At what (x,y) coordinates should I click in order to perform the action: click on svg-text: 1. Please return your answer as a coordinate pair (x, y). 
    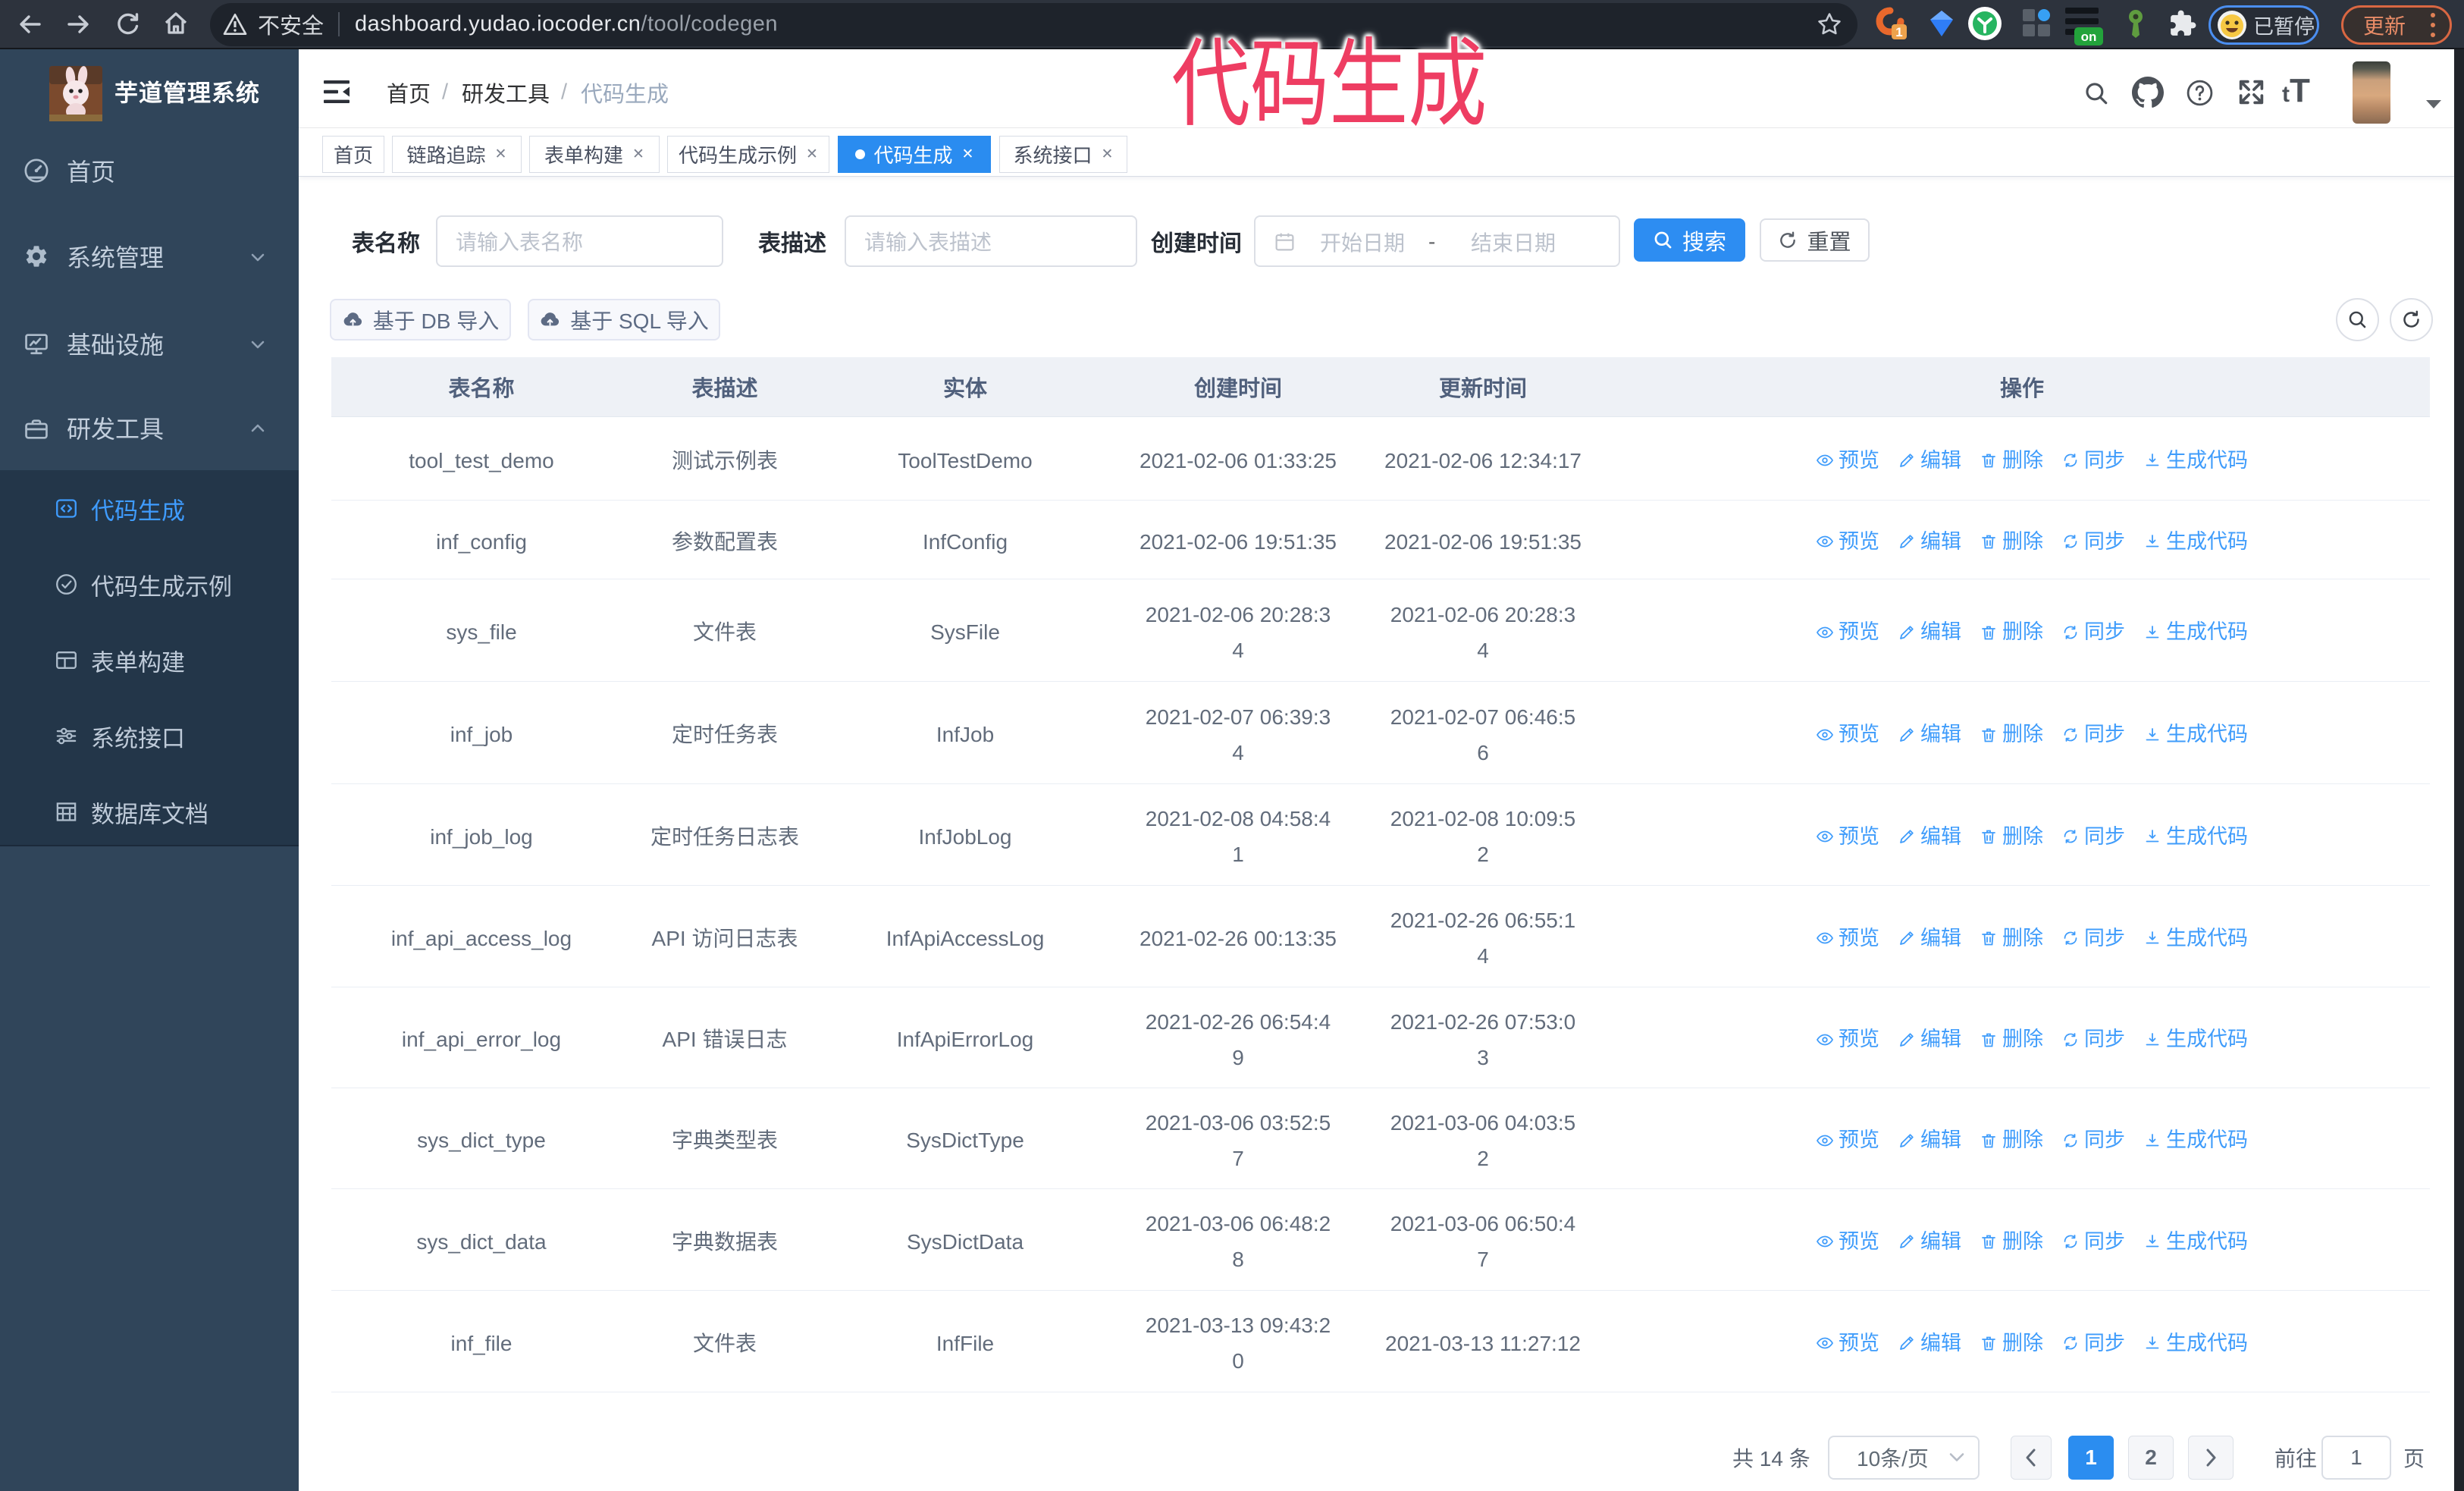
    Looking at the image, I should click on (1899, 32).